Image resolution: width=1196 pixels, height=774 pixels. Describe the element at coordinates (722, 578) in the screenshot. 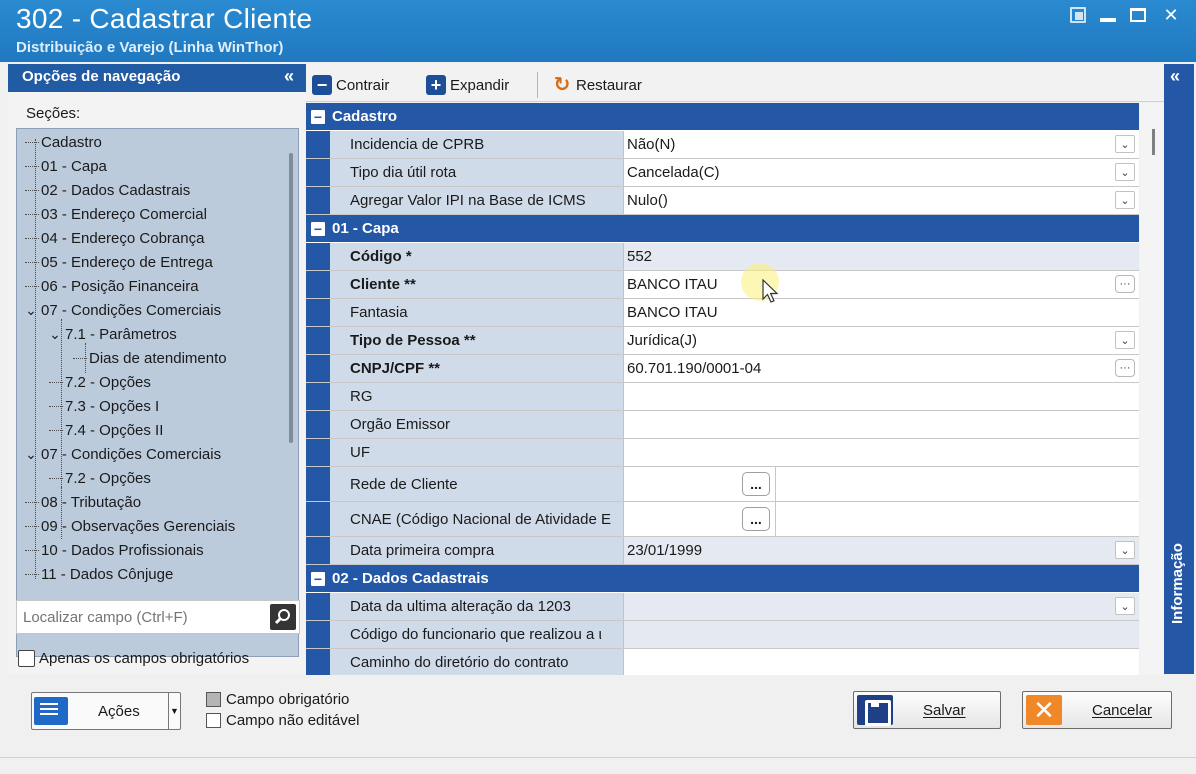

I see `grid-category-header: −02 - Dados Cadastrais` at that location.